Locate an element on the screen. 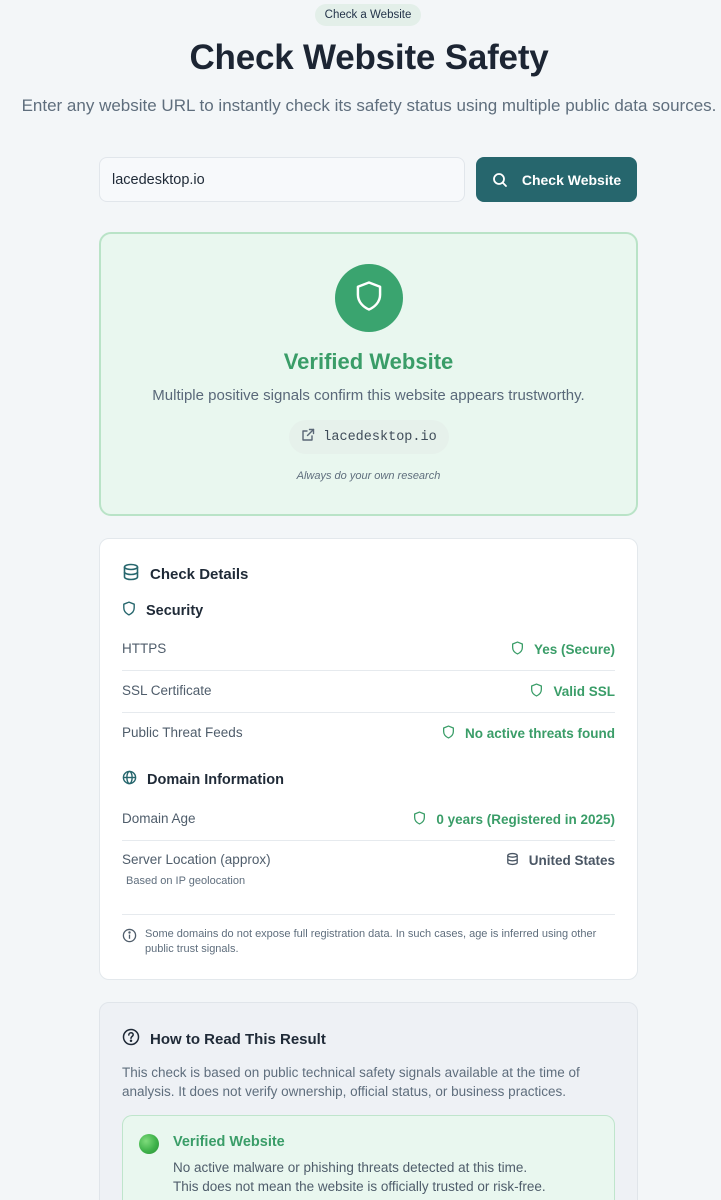  domain-age-value-text: 0 years (Registered in 2025) is located at coordinates (525, 819).